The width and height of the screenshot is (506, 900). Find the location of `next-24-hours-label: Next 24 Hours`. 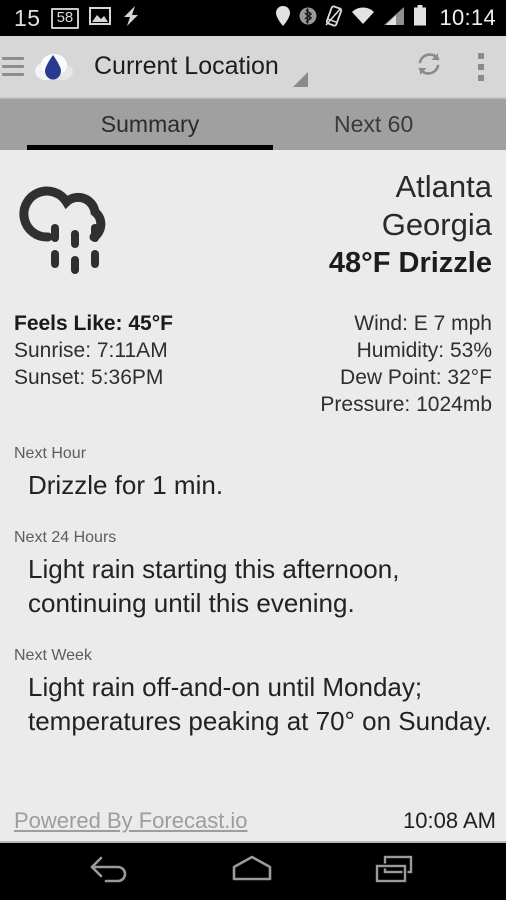

next-24-hours-label: Next 24 Hours is located at coordinates (65, 537).